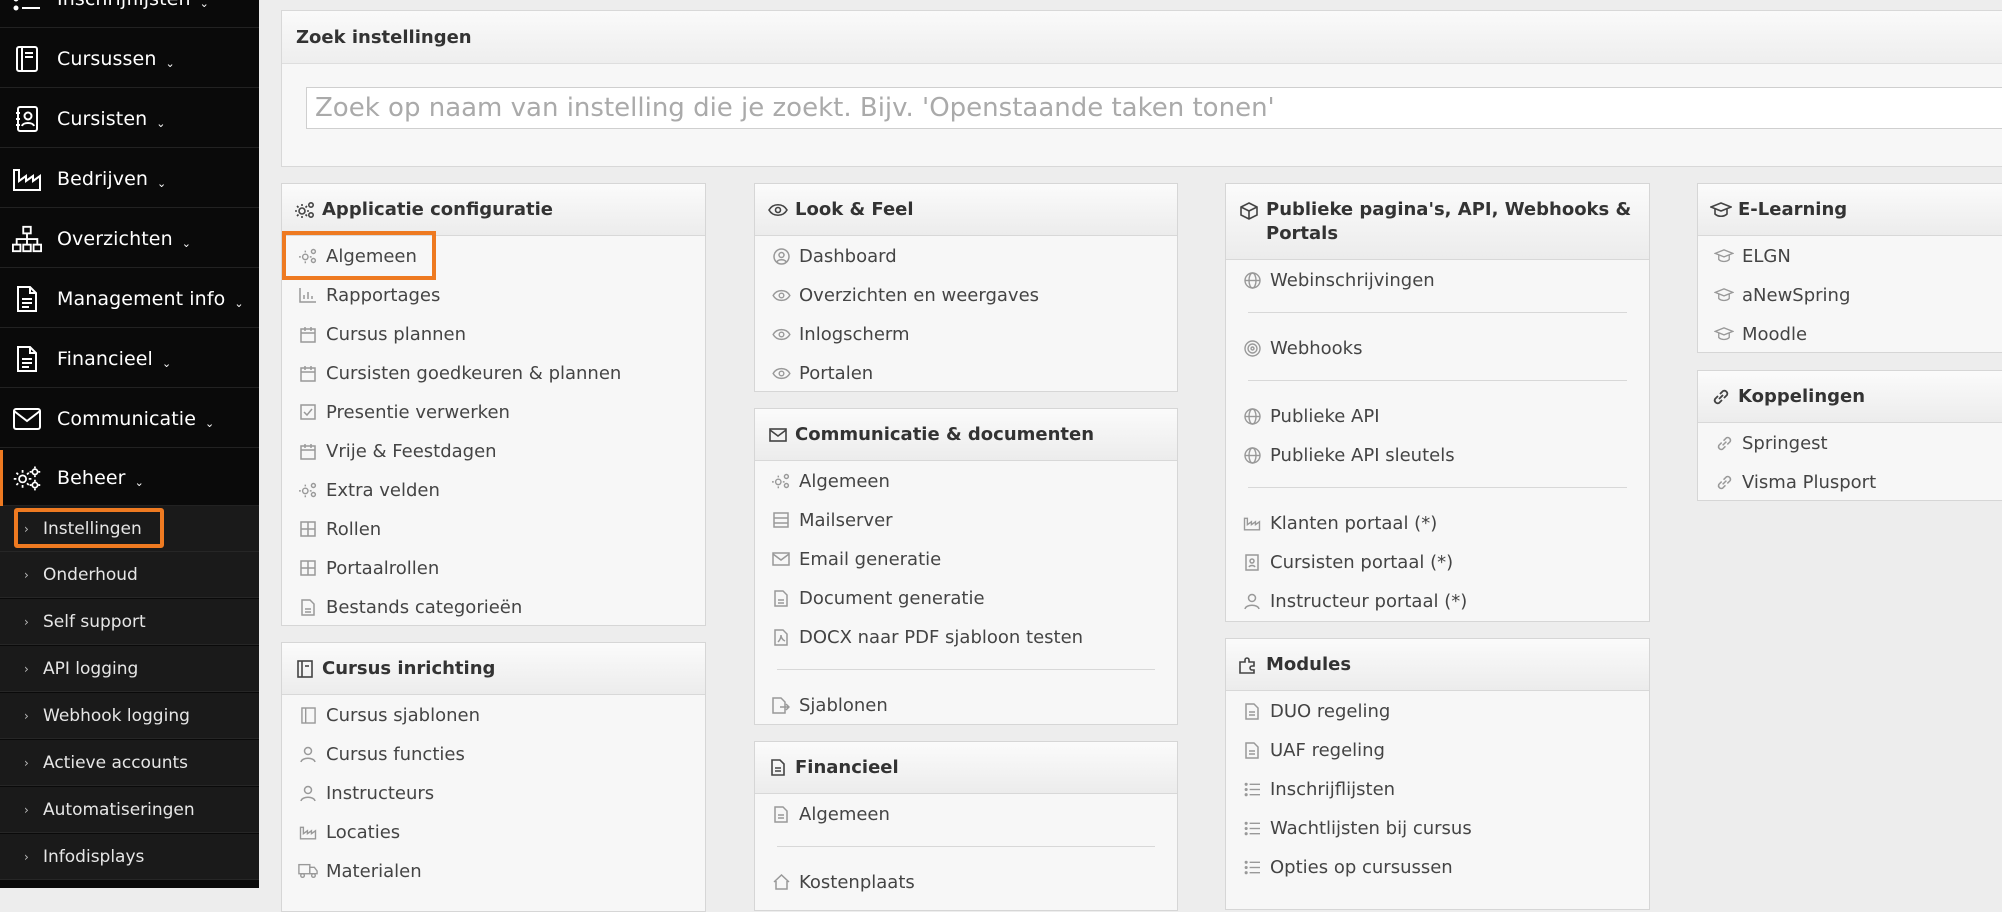 The image size is (2002, 912). Describe the element at coordinates (129, 716) in the screenshot. I see `sidebar-subitem-webhook-logging: › Webhook logging` at that location.